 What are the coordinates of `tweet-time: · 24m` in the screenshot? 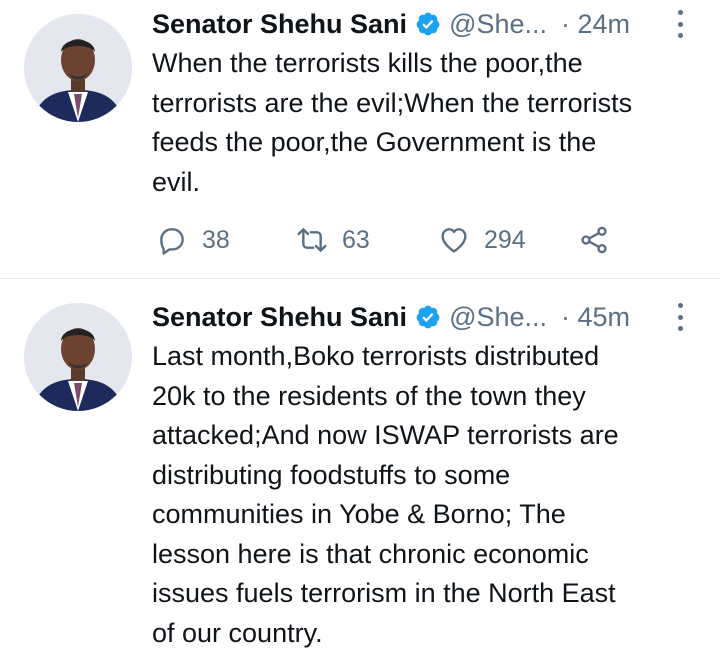 It's located at (595, 24).